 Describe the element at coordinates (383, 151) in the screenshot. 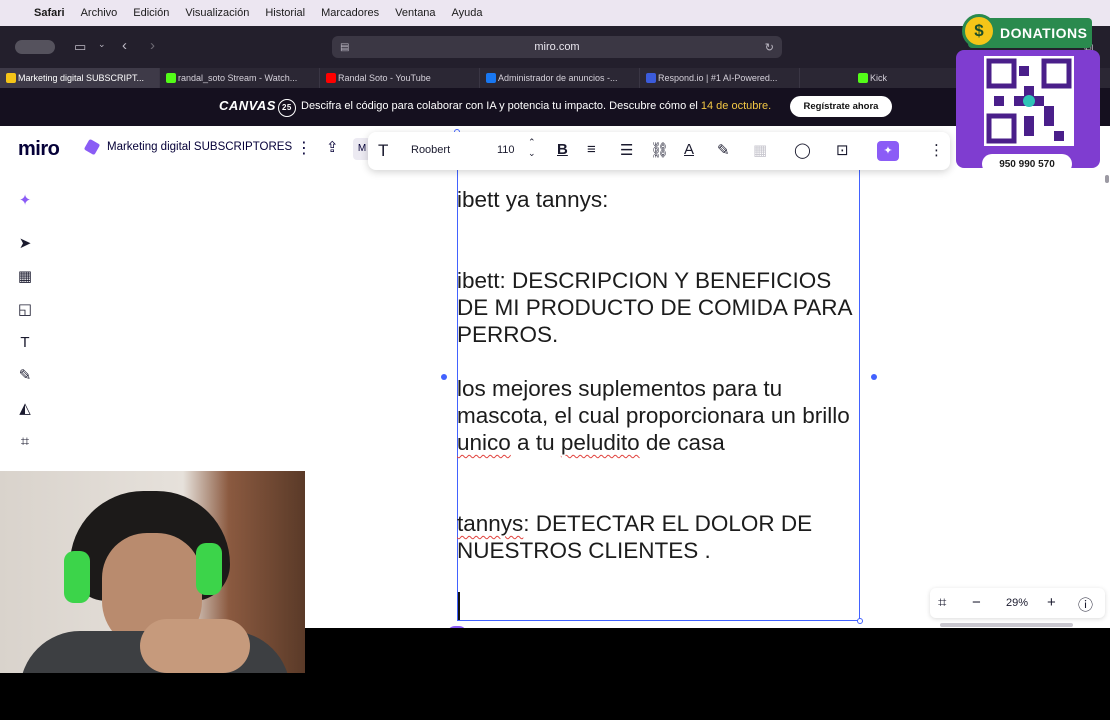

I see `text-tool-icon: T` at that location.